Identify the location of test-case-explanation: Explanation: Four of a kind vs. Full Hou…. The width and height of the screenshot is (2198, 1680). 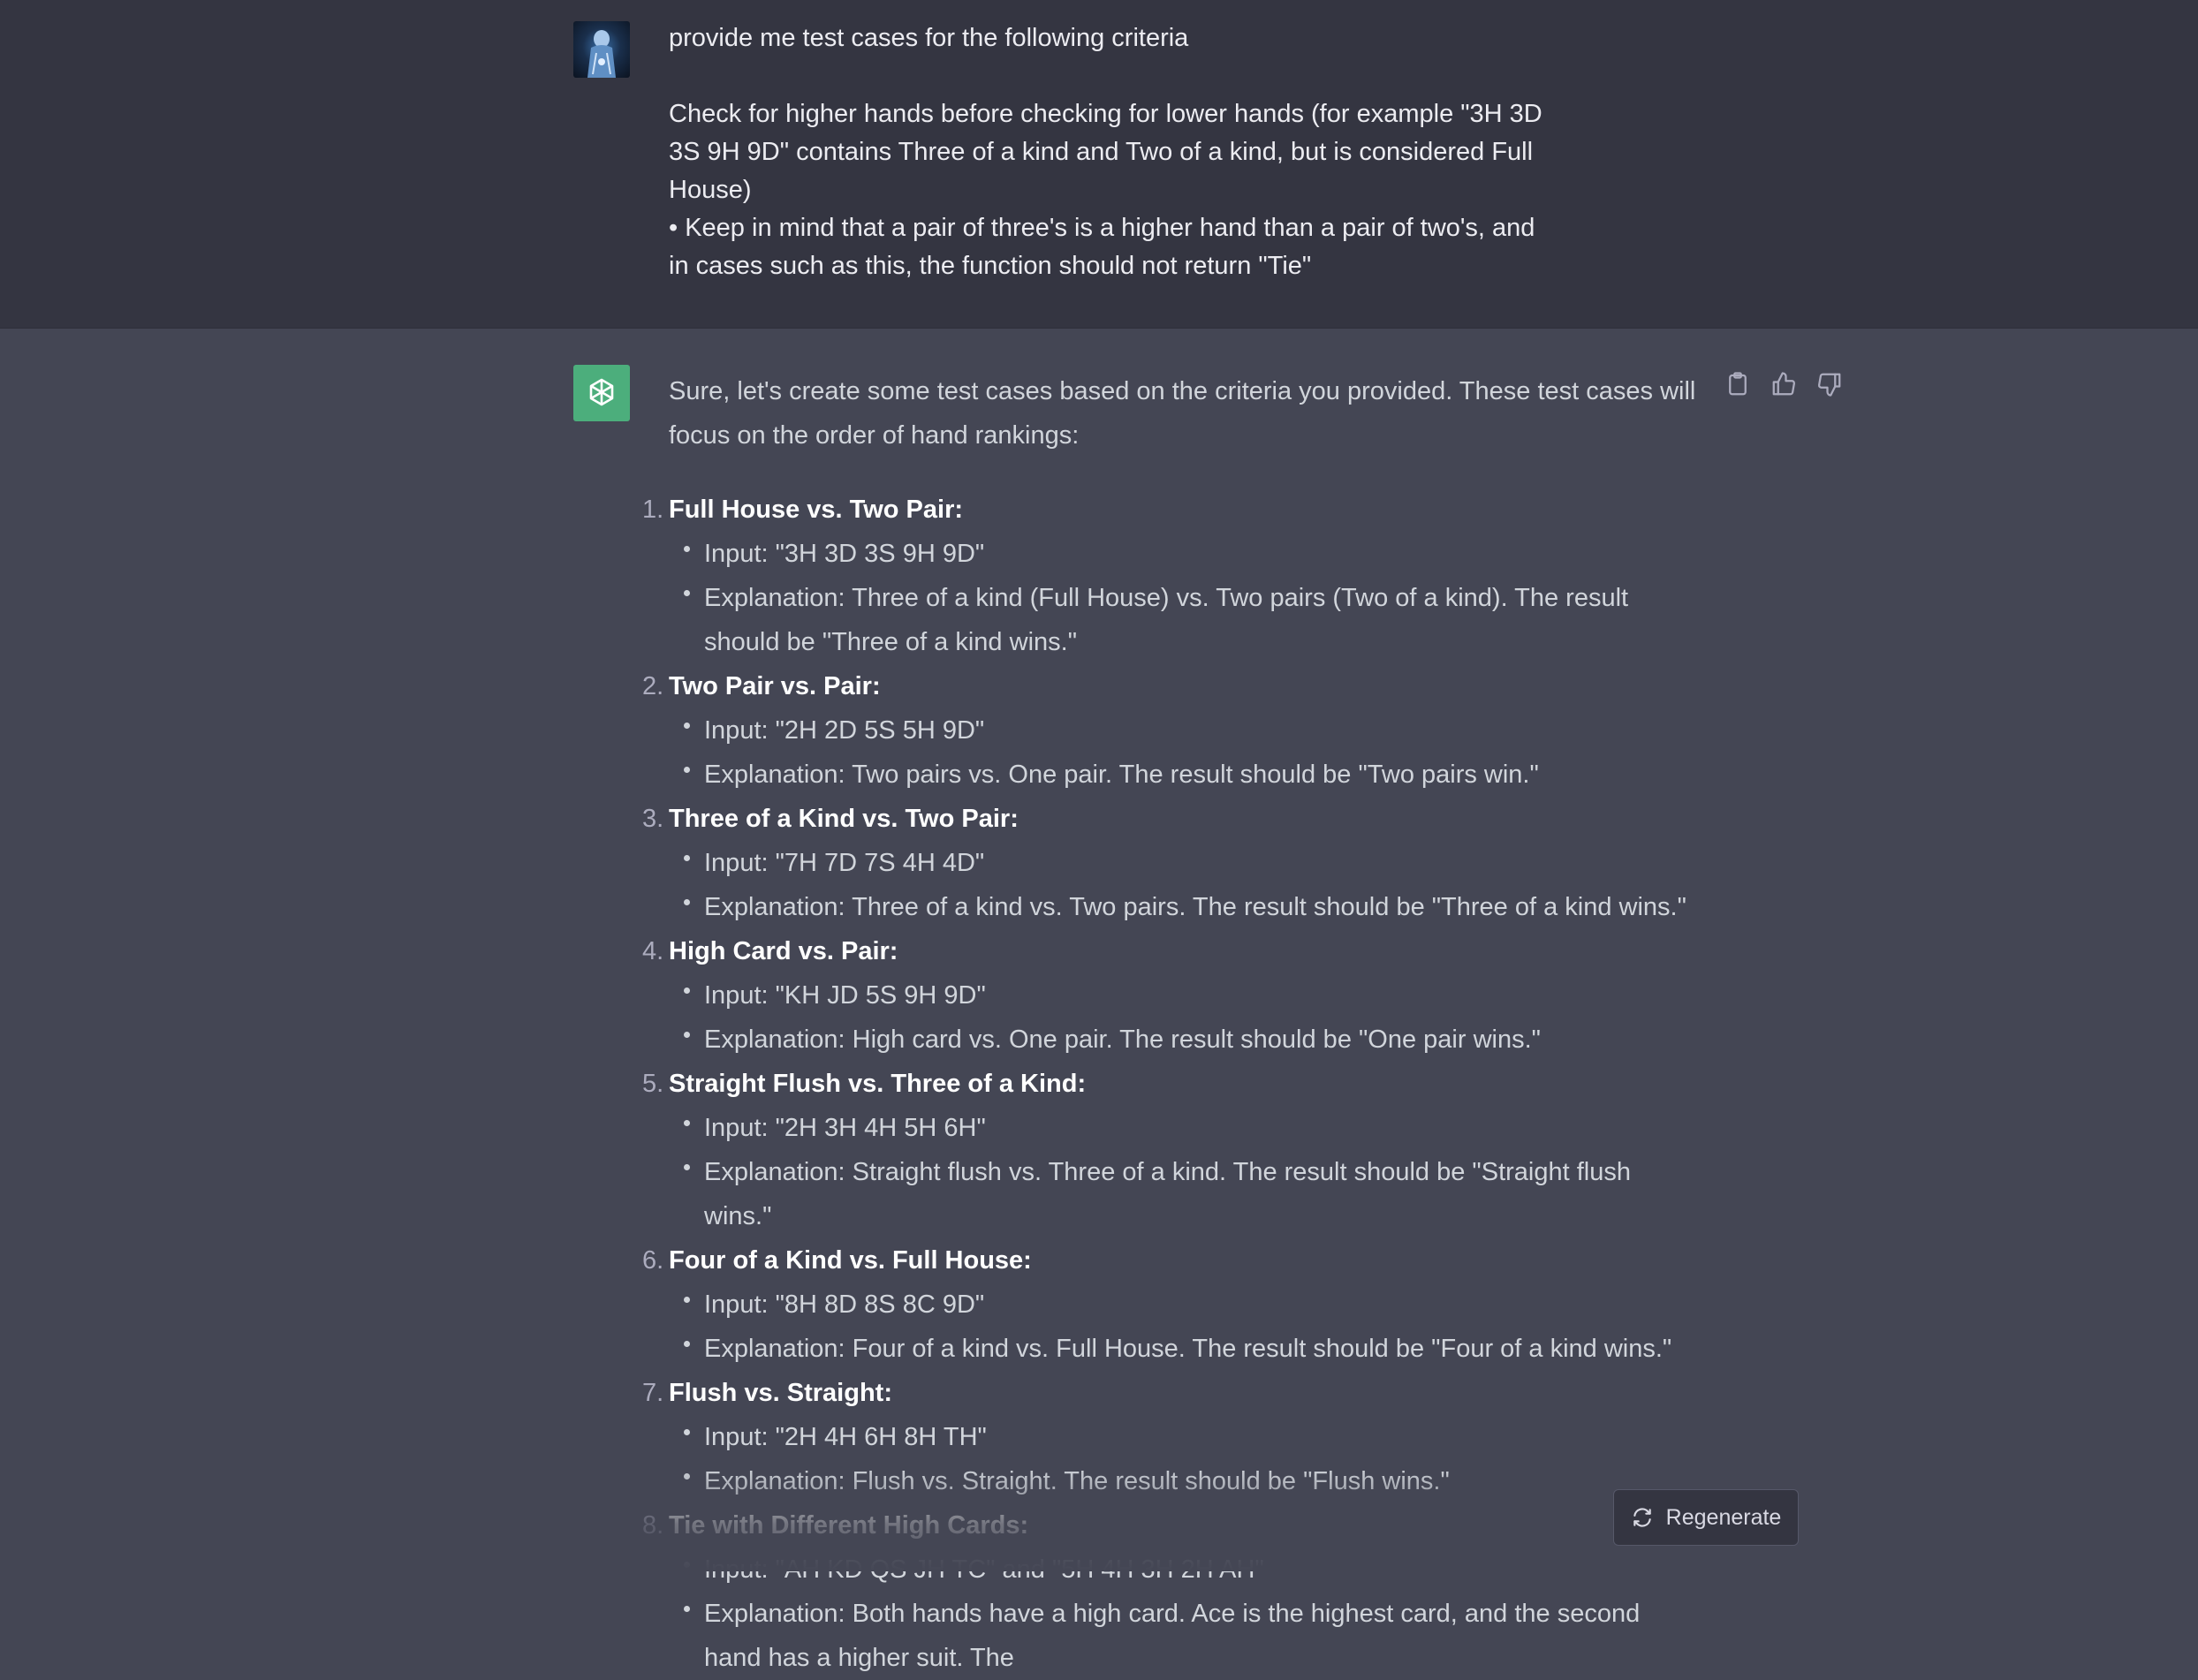
(1193, 1349).